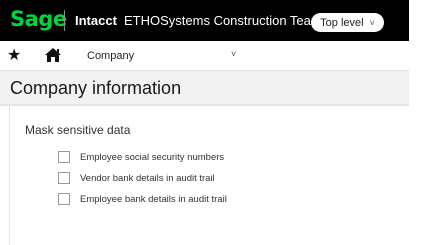 This screenshot has width=424, height=245. What do you see at coordinates (223, 20) in the screenshot?
I see `company-name: ETHOSystems Construction Team` at bounding box center [223, 20].